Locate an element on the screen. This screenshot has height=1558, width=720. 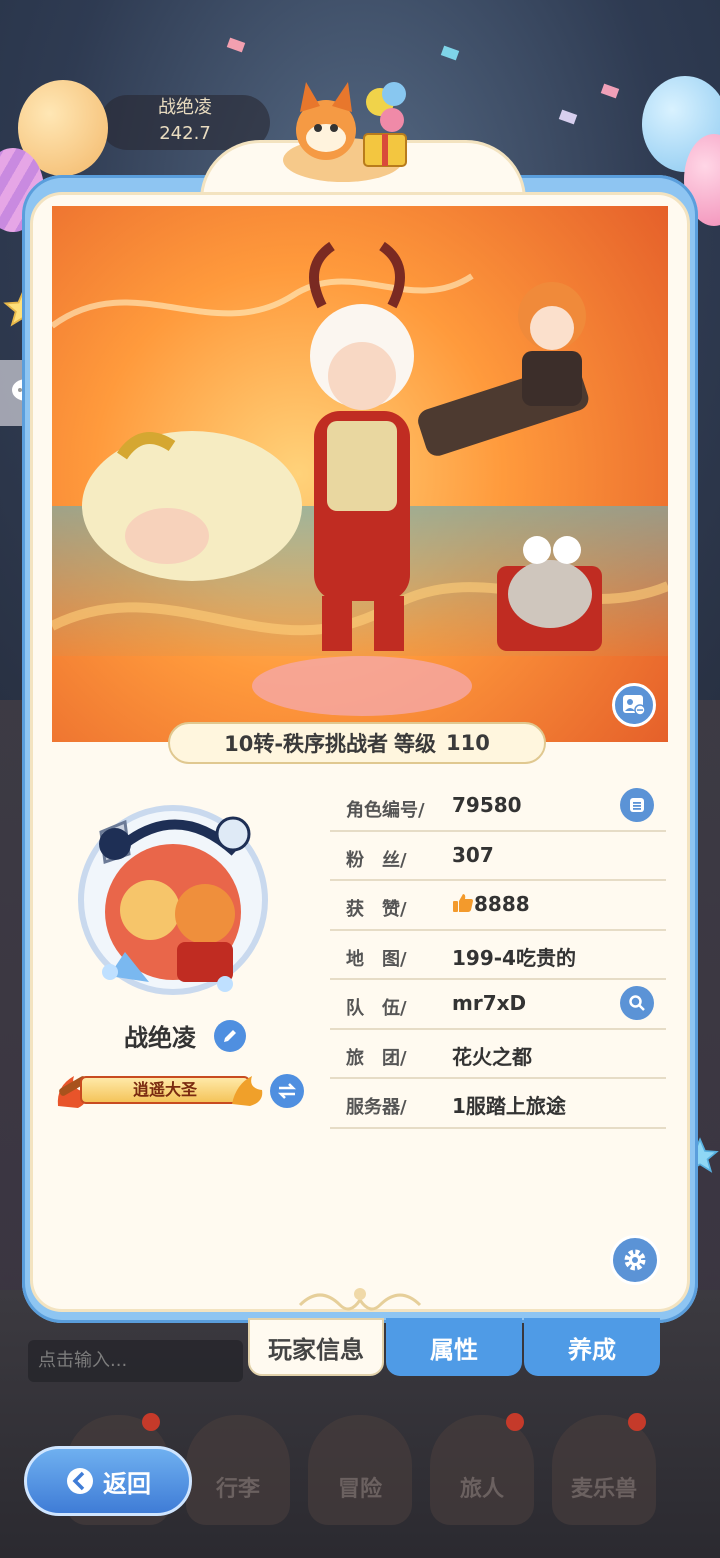
search-team-button is located at coordinates (637, 1003).